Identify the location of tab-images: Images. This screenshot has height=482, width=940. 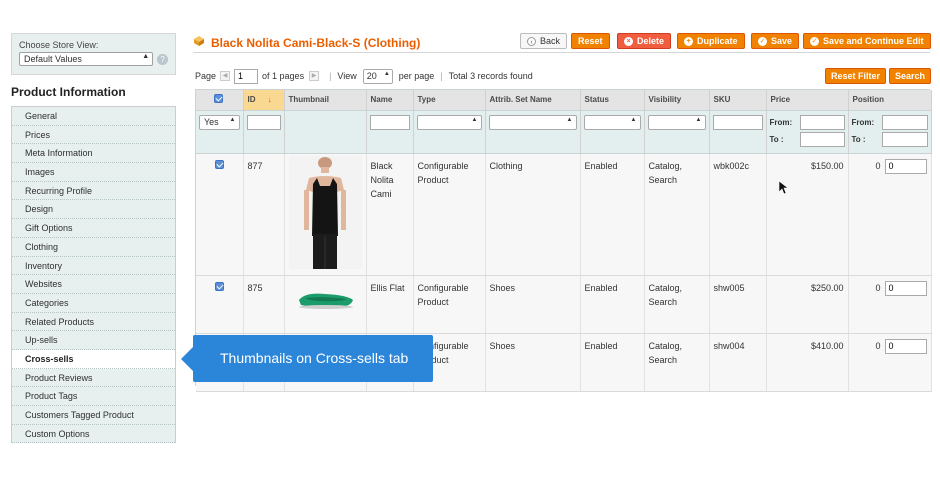
(93, 172).